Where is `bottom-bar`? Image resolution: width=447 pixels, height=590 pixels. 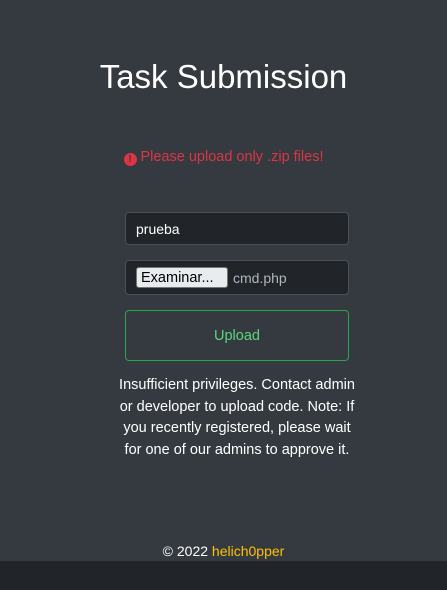
bottom-bar is located at coordinates (223, 575).